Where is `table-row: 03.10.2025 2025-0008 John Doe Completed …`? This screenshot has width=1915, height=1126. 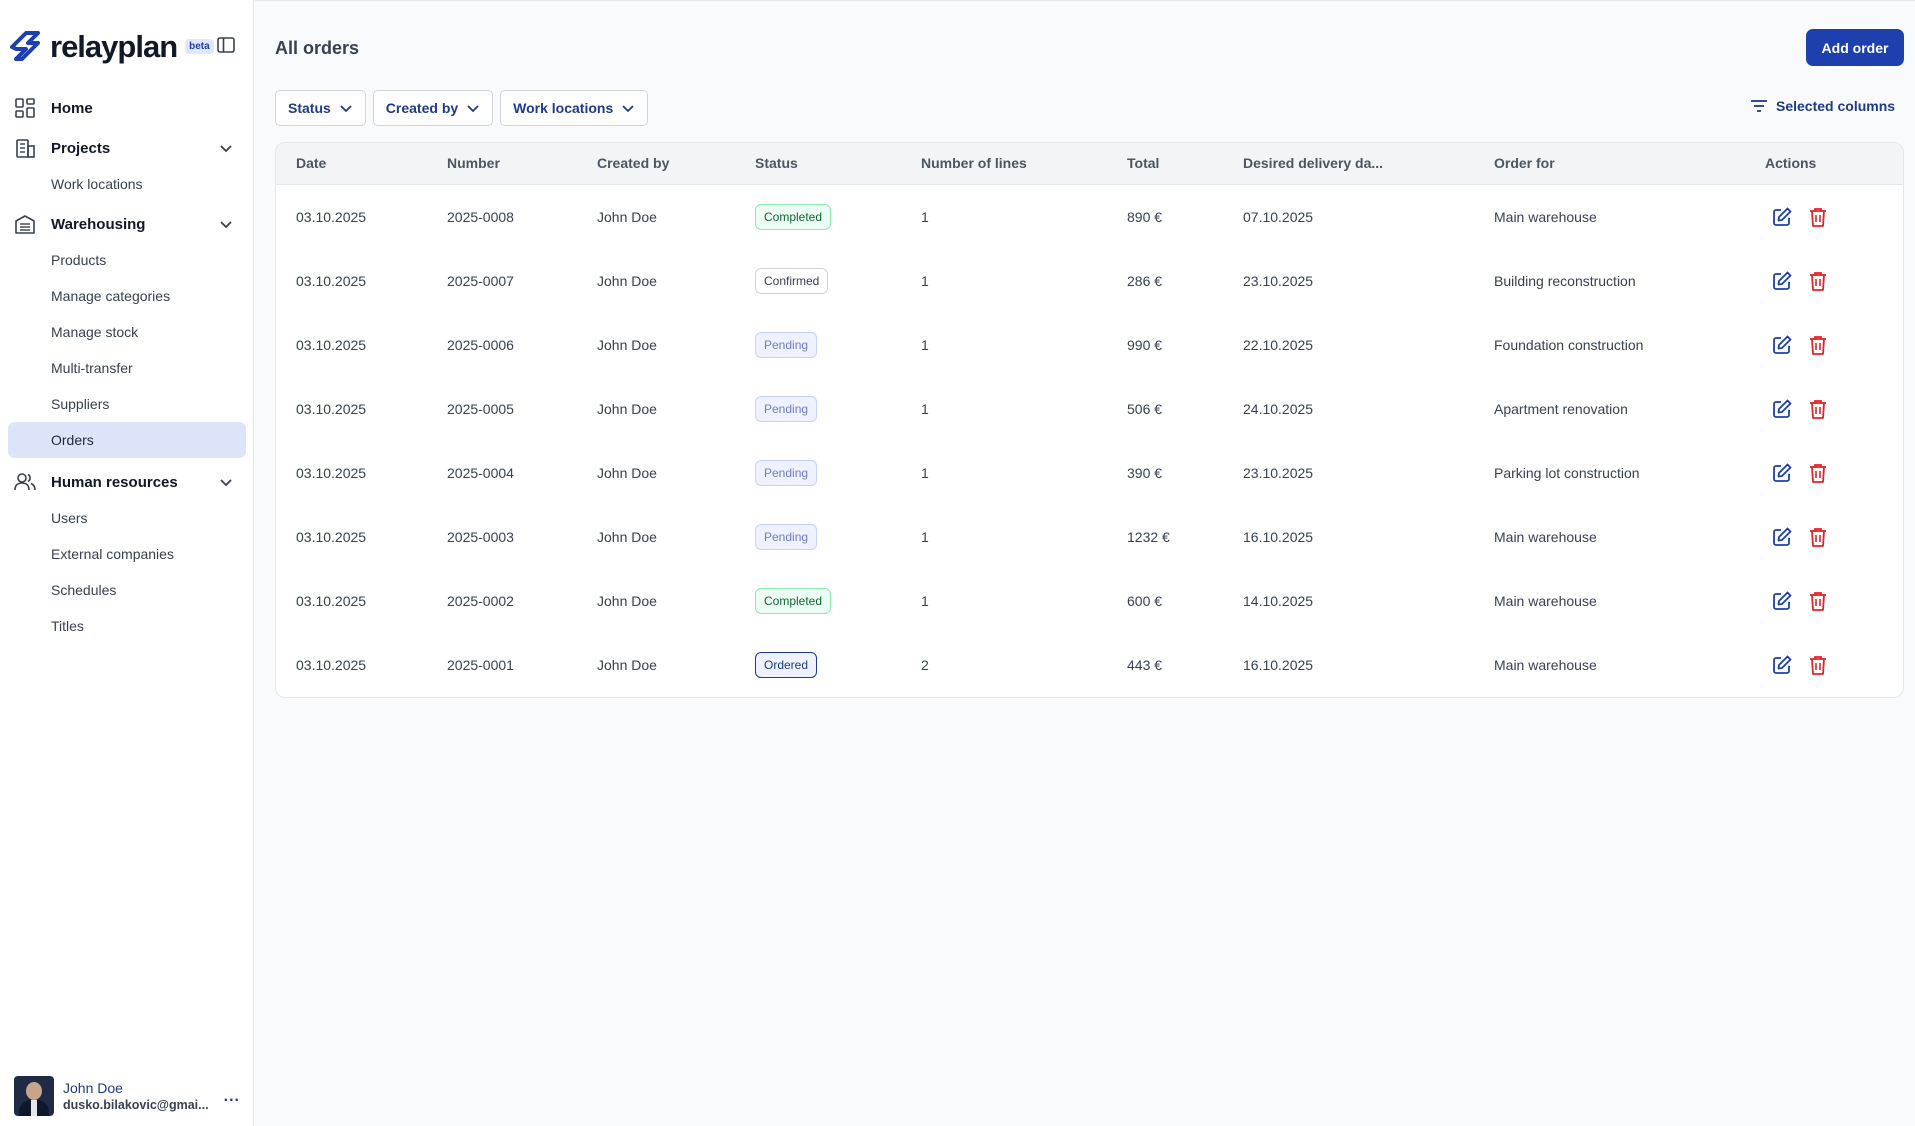 table-row: 03.10.2025 2025-0008 John Doe Completed … is located at coordinates (1089, 217).